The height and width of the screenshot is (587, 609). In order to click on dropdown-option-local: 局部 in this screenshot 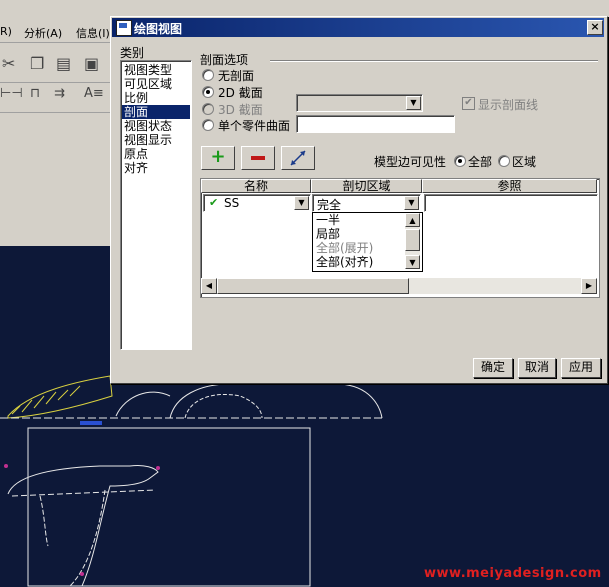, I will do `click(328, 234)`.